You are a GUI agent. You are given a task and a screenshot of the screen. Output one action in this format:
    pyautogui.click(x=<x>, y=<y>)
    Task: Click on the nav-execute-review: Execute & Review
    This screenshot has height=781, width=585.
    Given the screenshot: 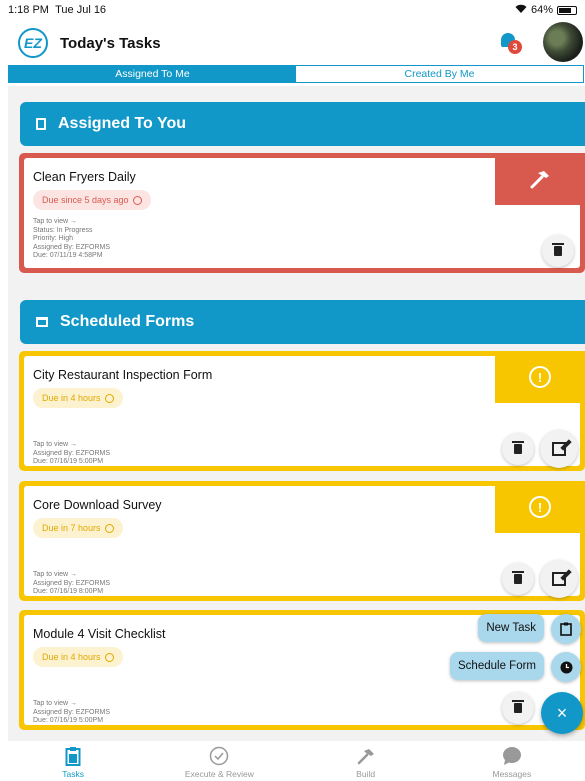 What is the action you would take?
    pyautogui.click(x=219, y=761)
    